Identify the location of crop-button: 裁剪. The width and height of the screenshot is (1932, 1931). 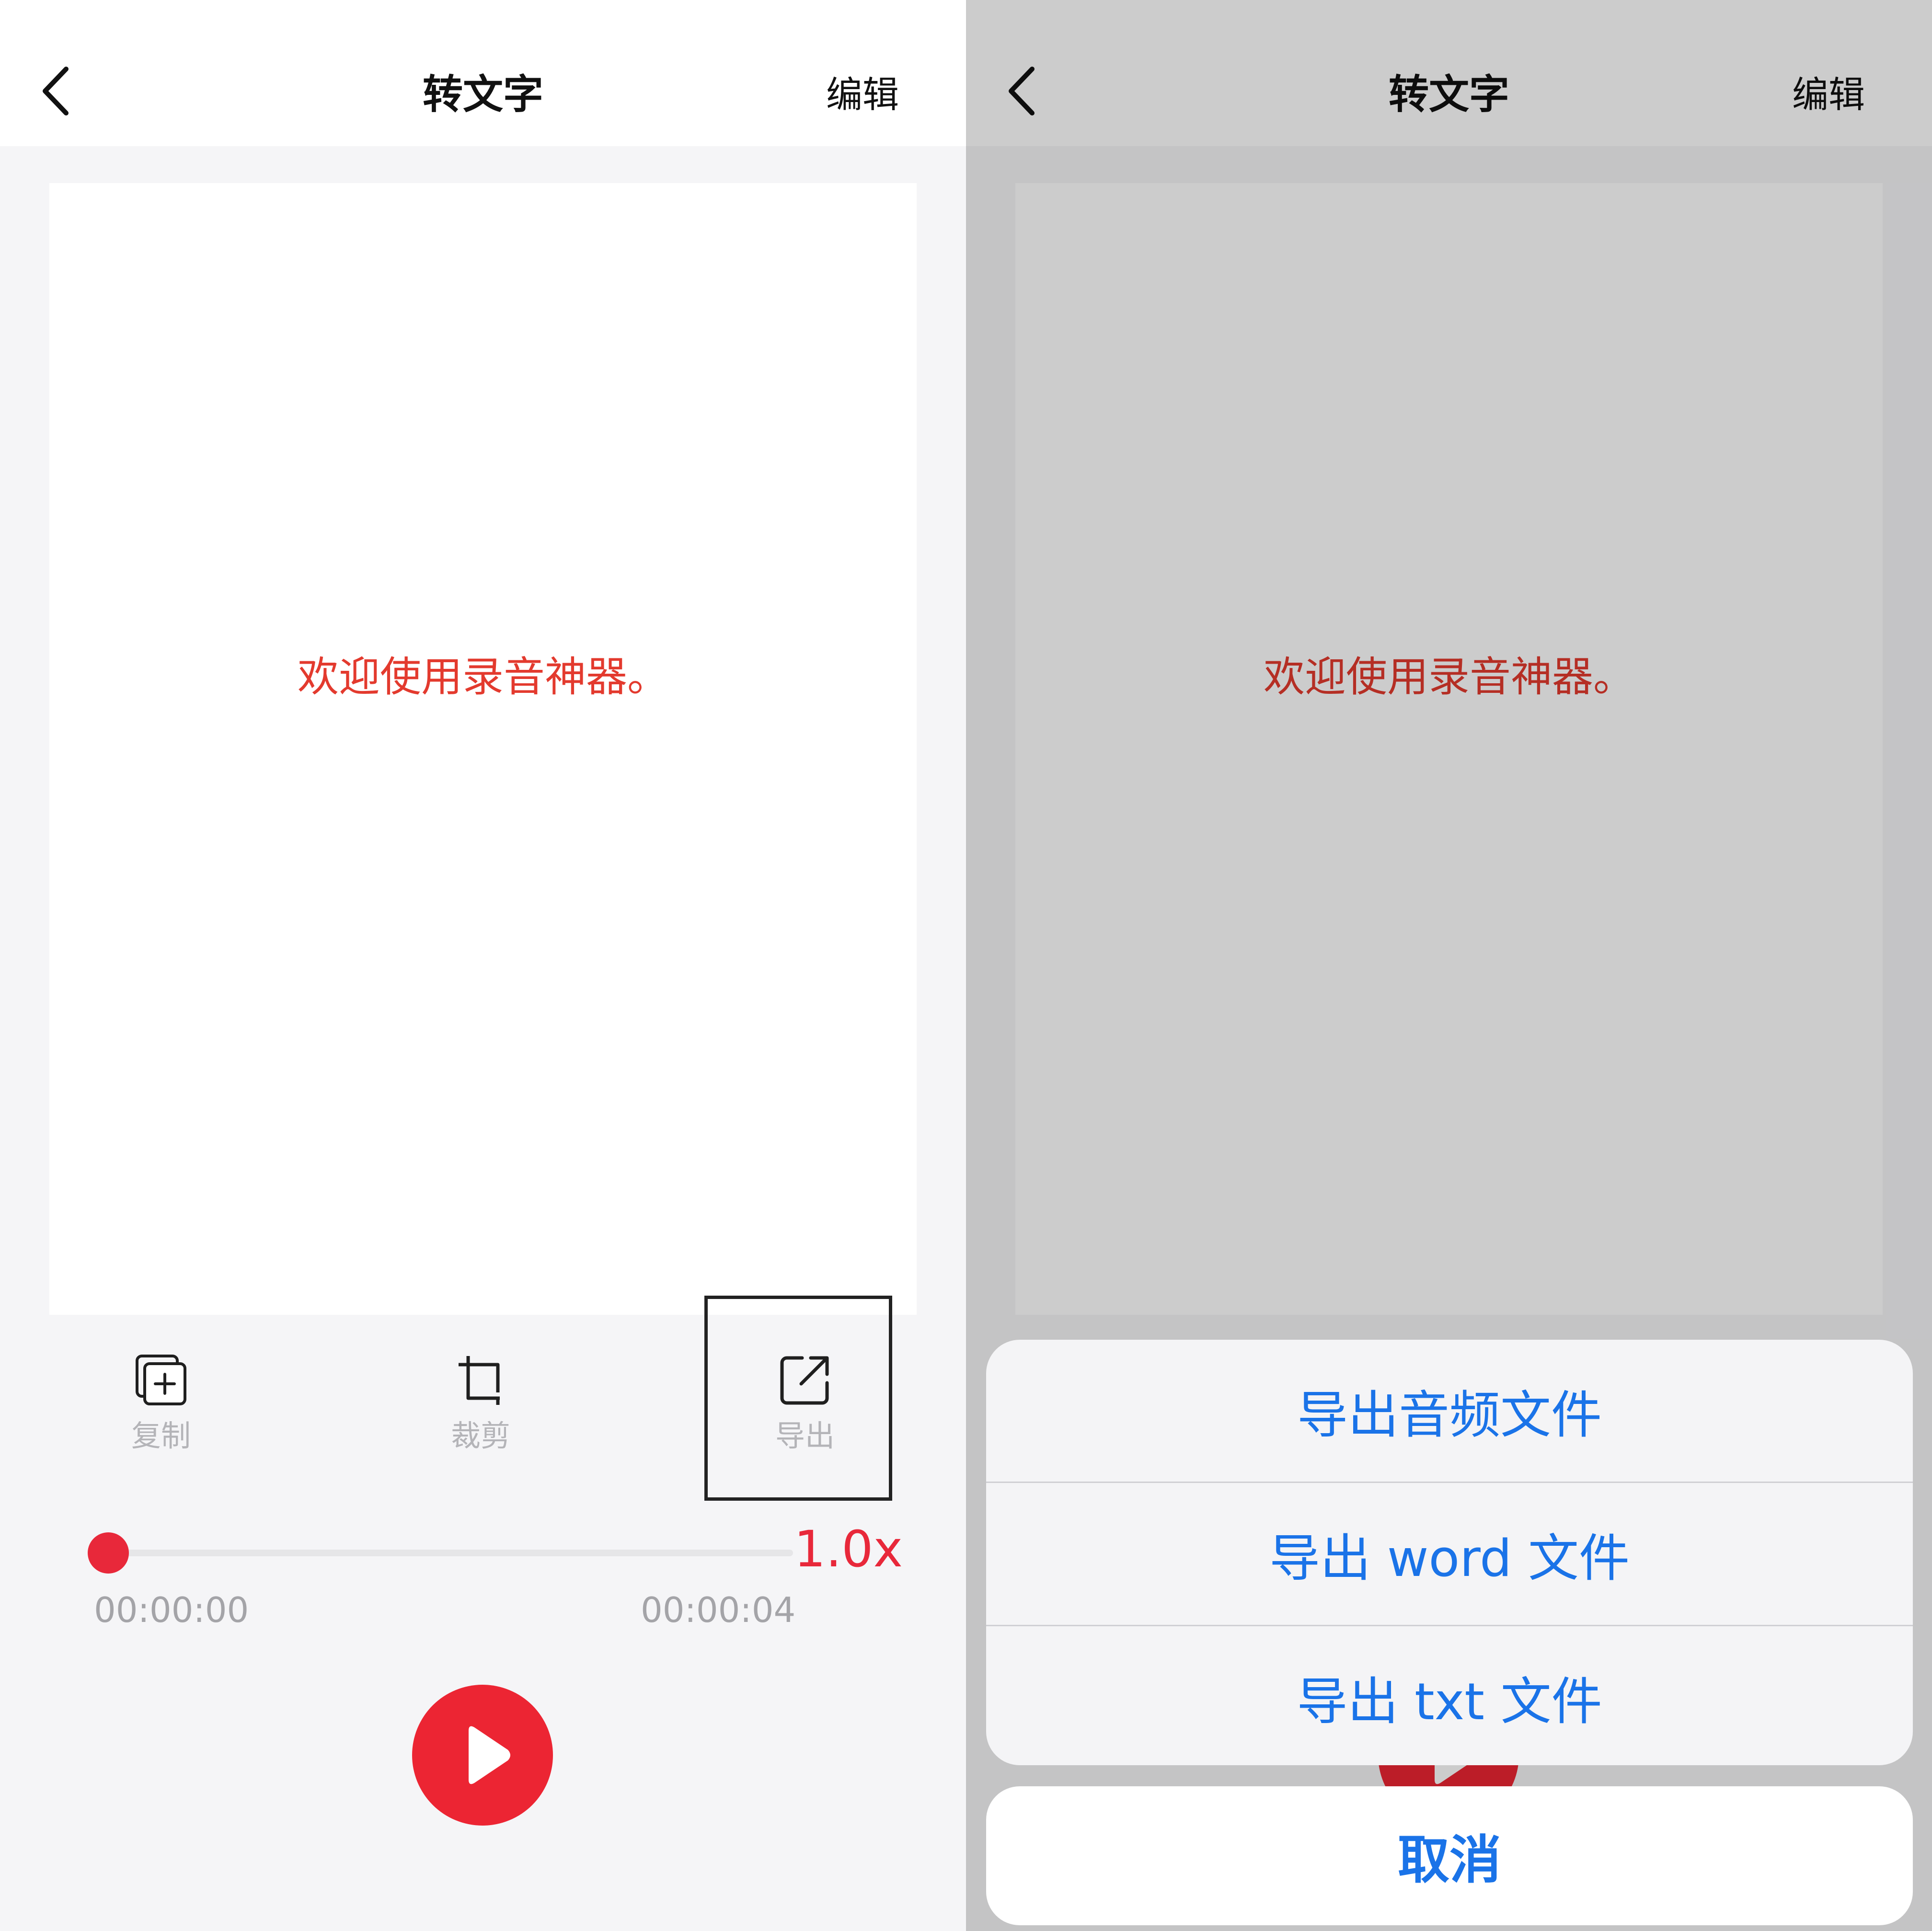
(480, 1403).